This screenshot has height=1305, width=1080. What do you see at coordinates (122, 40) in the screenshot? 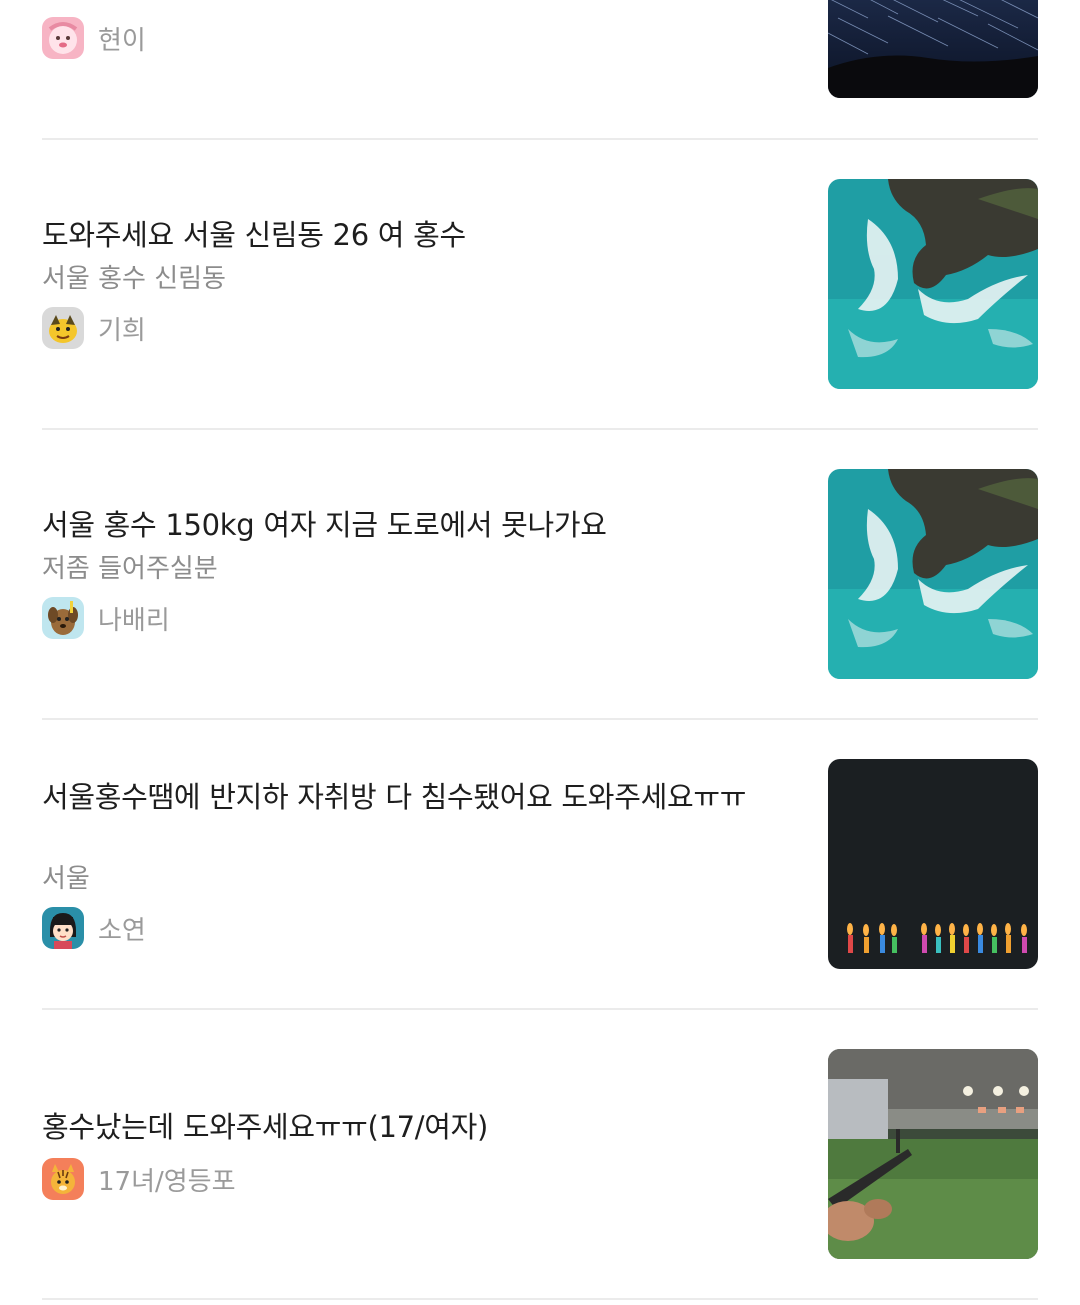
I see `author-name: 현이` at bounding box center [122, 40].